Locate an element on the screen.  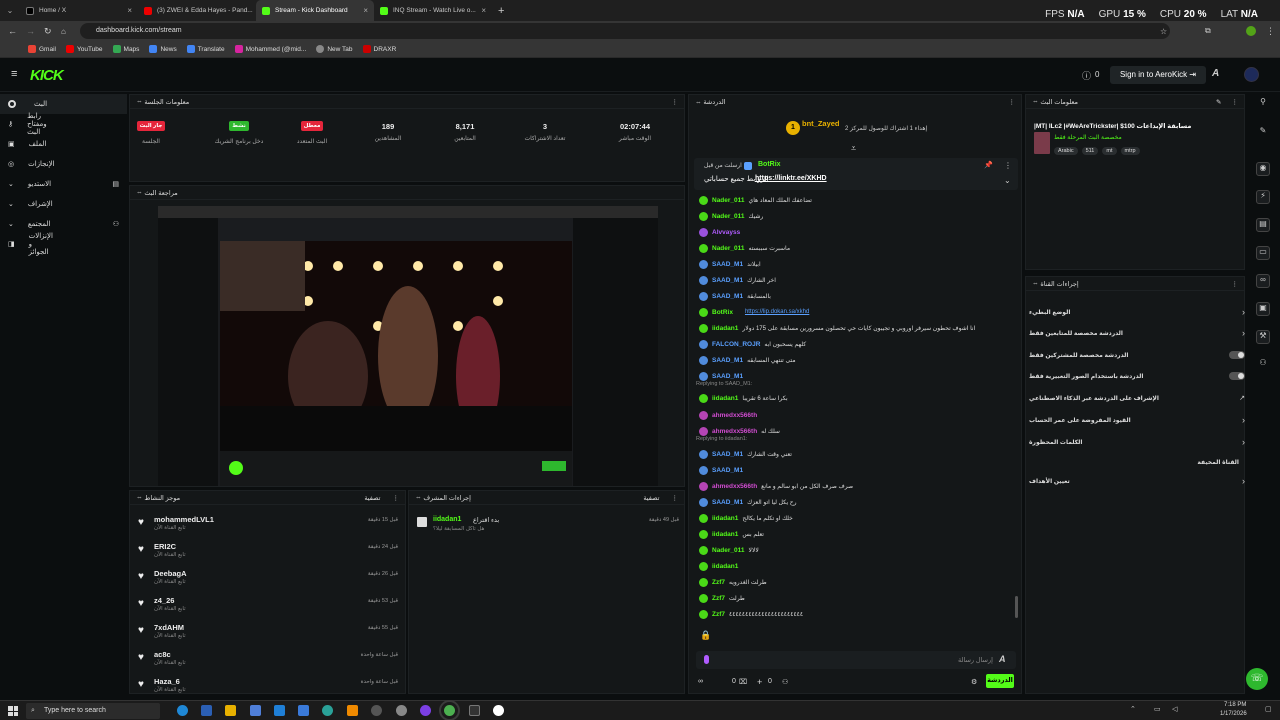
edit-icon: ✎ is located at coordinates (1218, 102).